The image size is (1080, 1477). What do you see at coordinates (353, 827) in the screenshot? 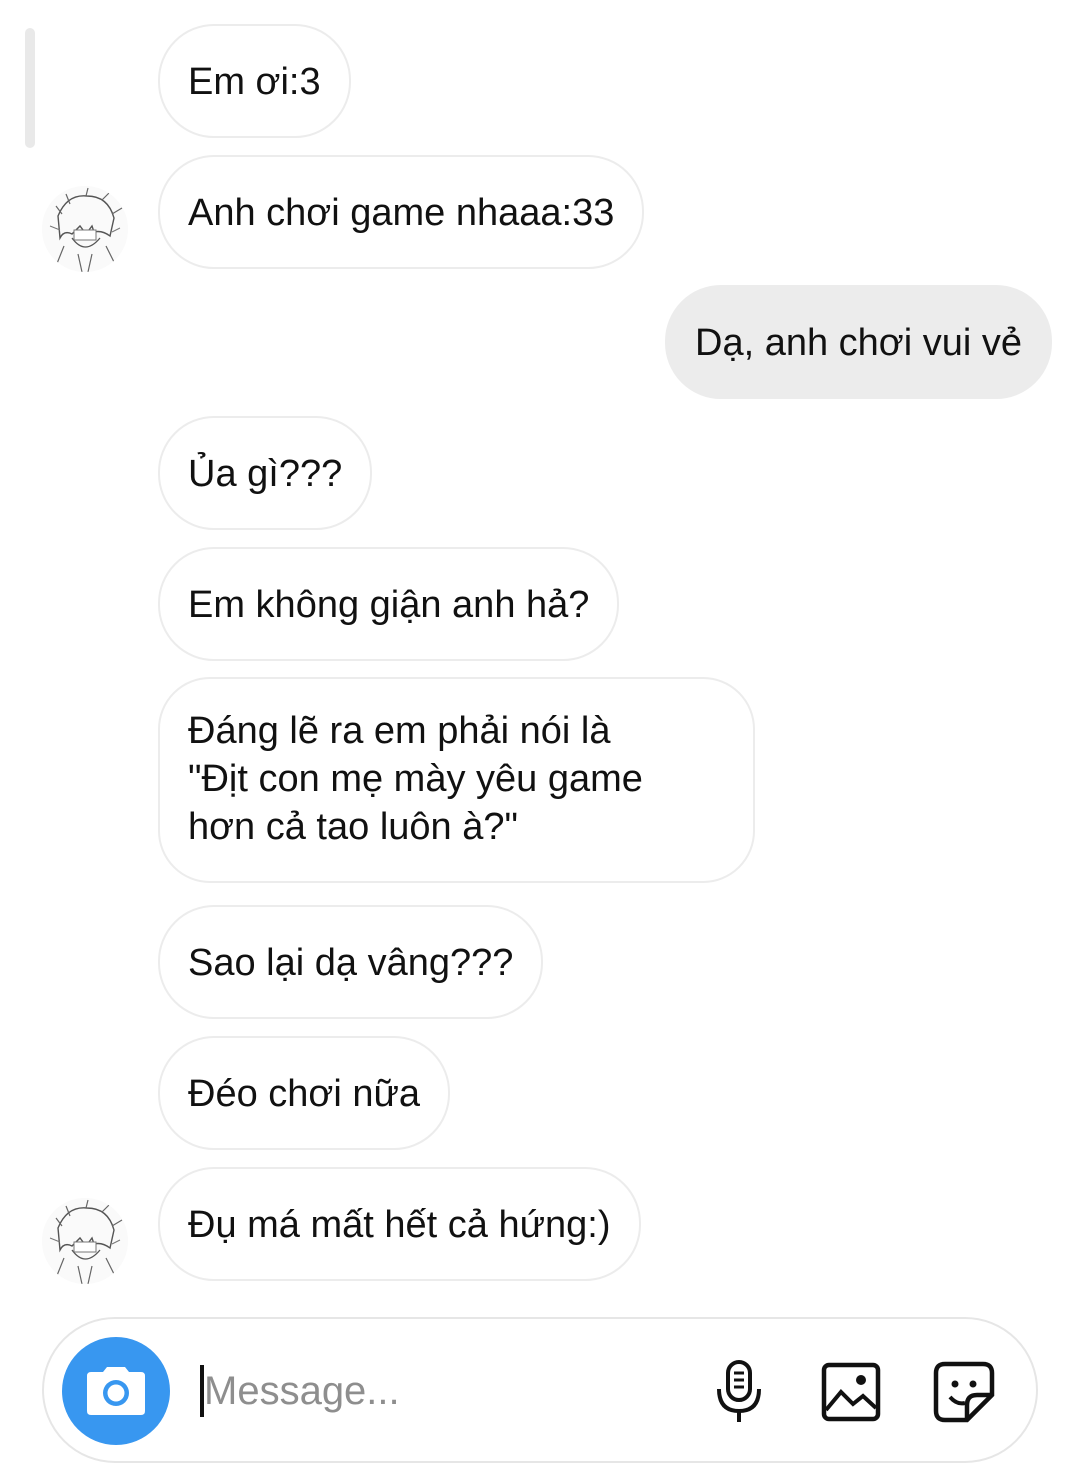
I see `message-text-line: hơn cả tao luôn à?"` at bounding box center [353, 827].